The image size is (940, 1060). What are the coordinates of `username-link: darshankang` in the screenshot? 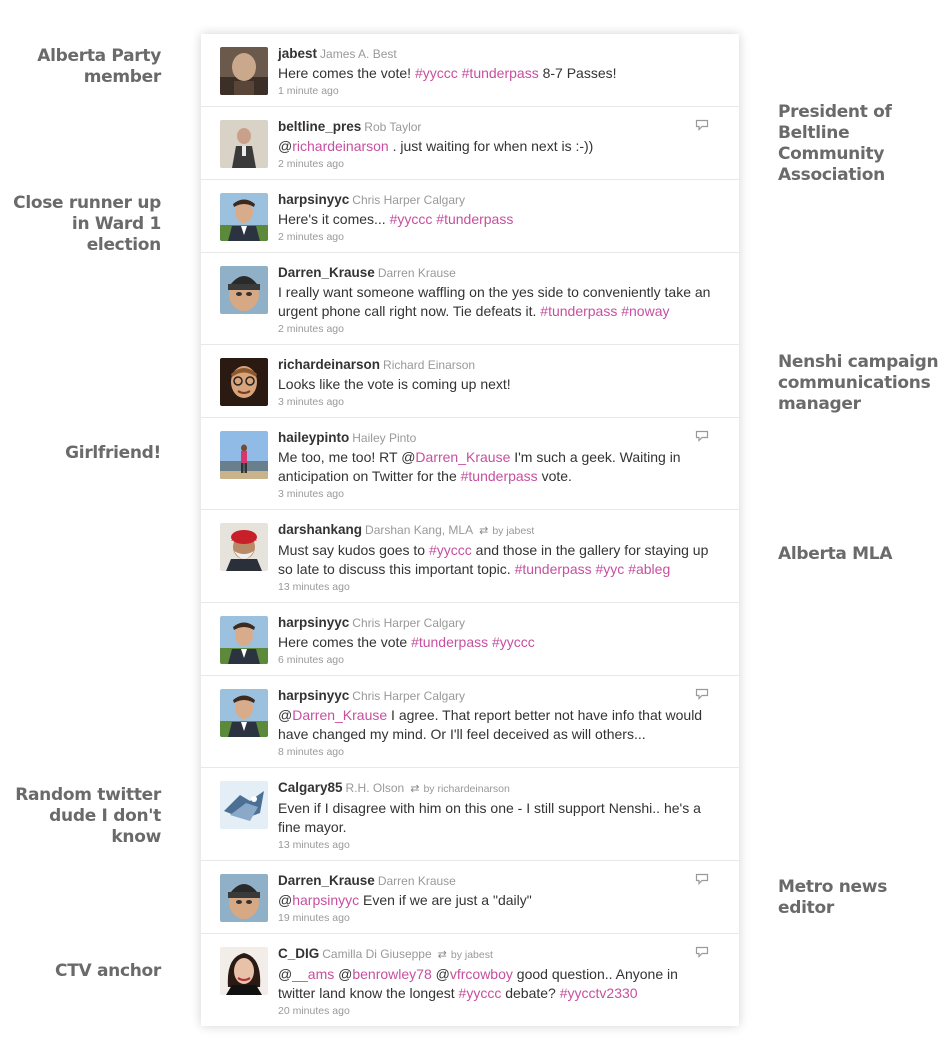 It's located at (320, 529).